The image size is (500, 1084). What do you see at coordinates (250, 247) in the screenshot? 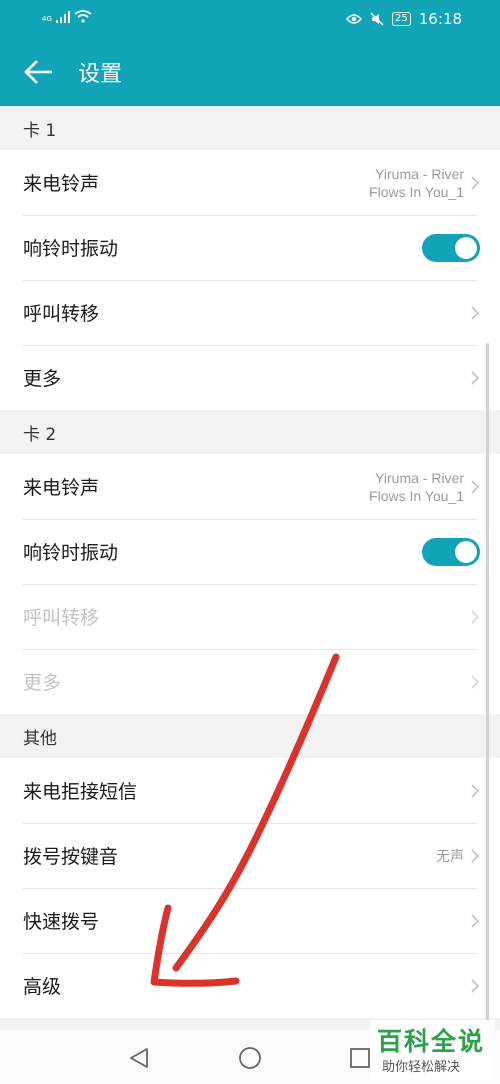
I see `vibrate-row-card1: 响铃时振动` at bounding box center [250, 247].